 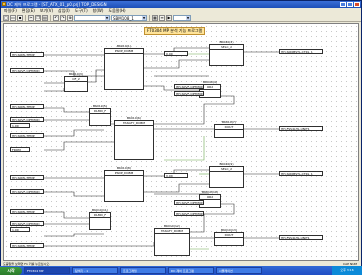 I want to click on block-id: BK010(6), so click(x=133, y=118).